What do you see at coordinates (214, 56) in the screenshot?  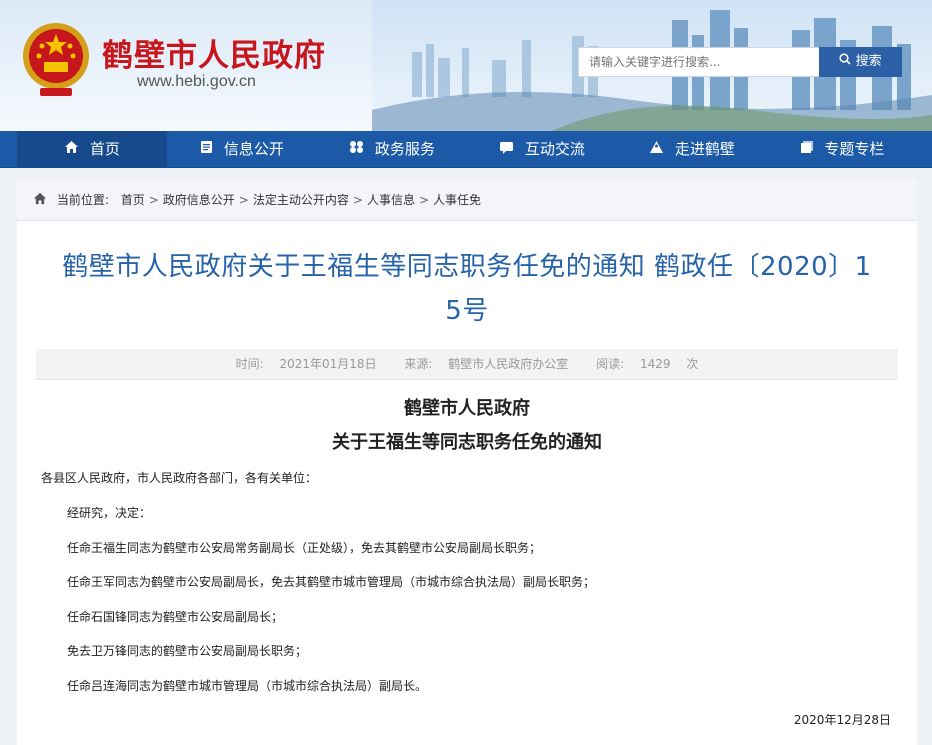 I see `site-title: 鹤壁市人民政府` at bounding box center [214, 56].